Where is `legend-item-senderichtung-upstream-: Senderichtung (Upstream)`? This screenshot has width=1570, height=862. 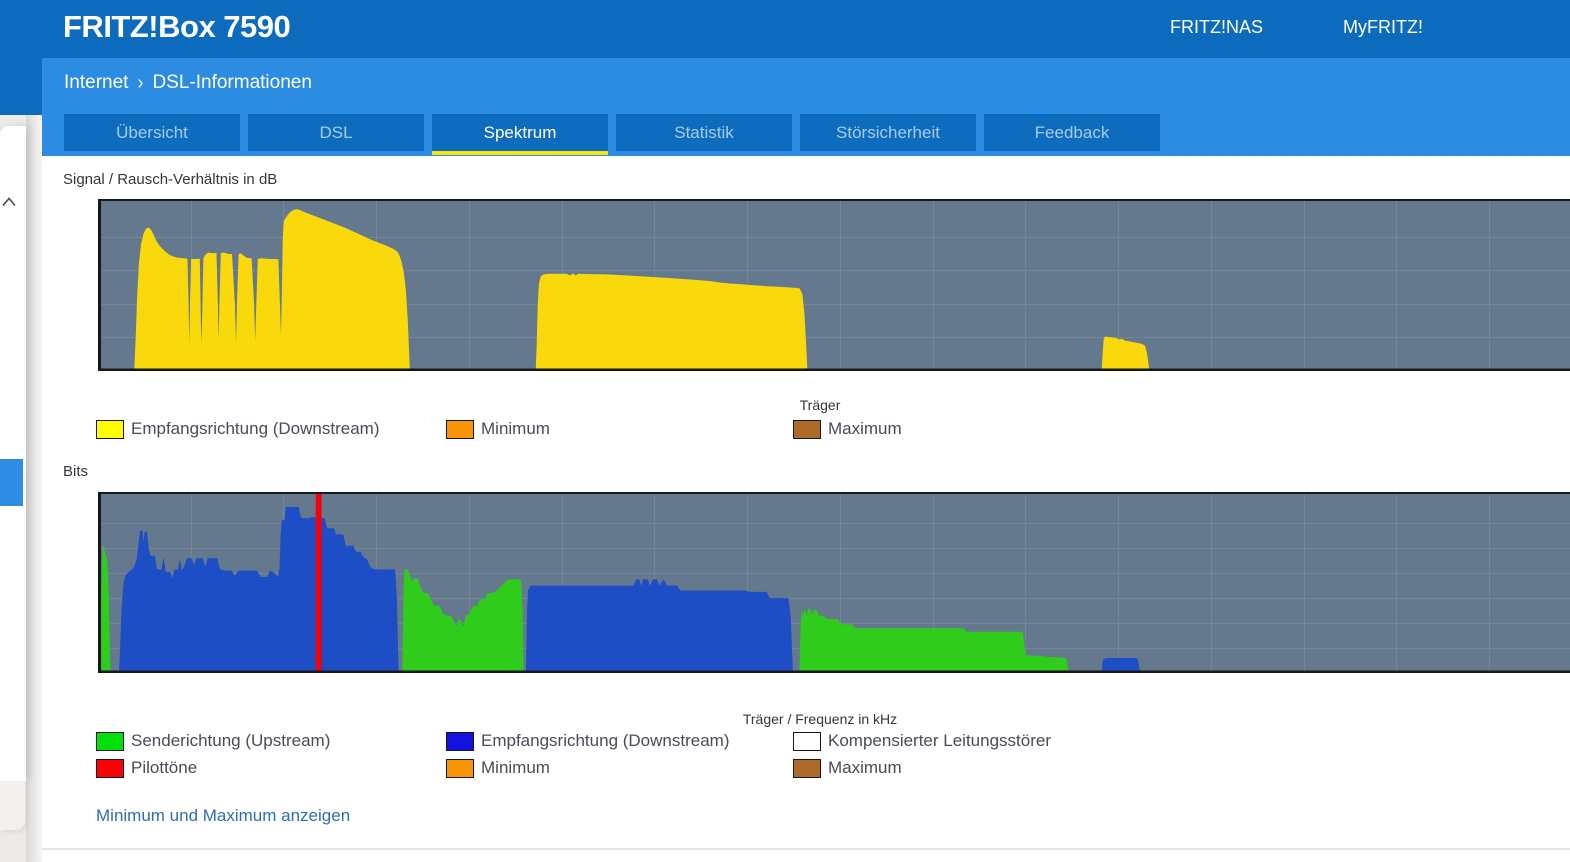
legend-item-senderichtung-upstream-: Senderichtung (Upstream) is located at coordinates (213, 741).